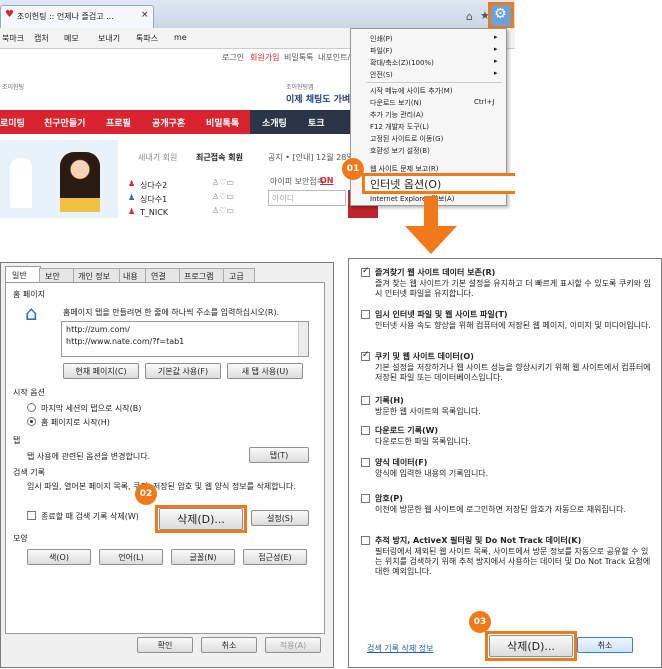  What do you see at coordinates (484, 102) in the screenshot?
I see `menu-downloads-shortcut: Ctrl+J` at bounding box center [484, 102].